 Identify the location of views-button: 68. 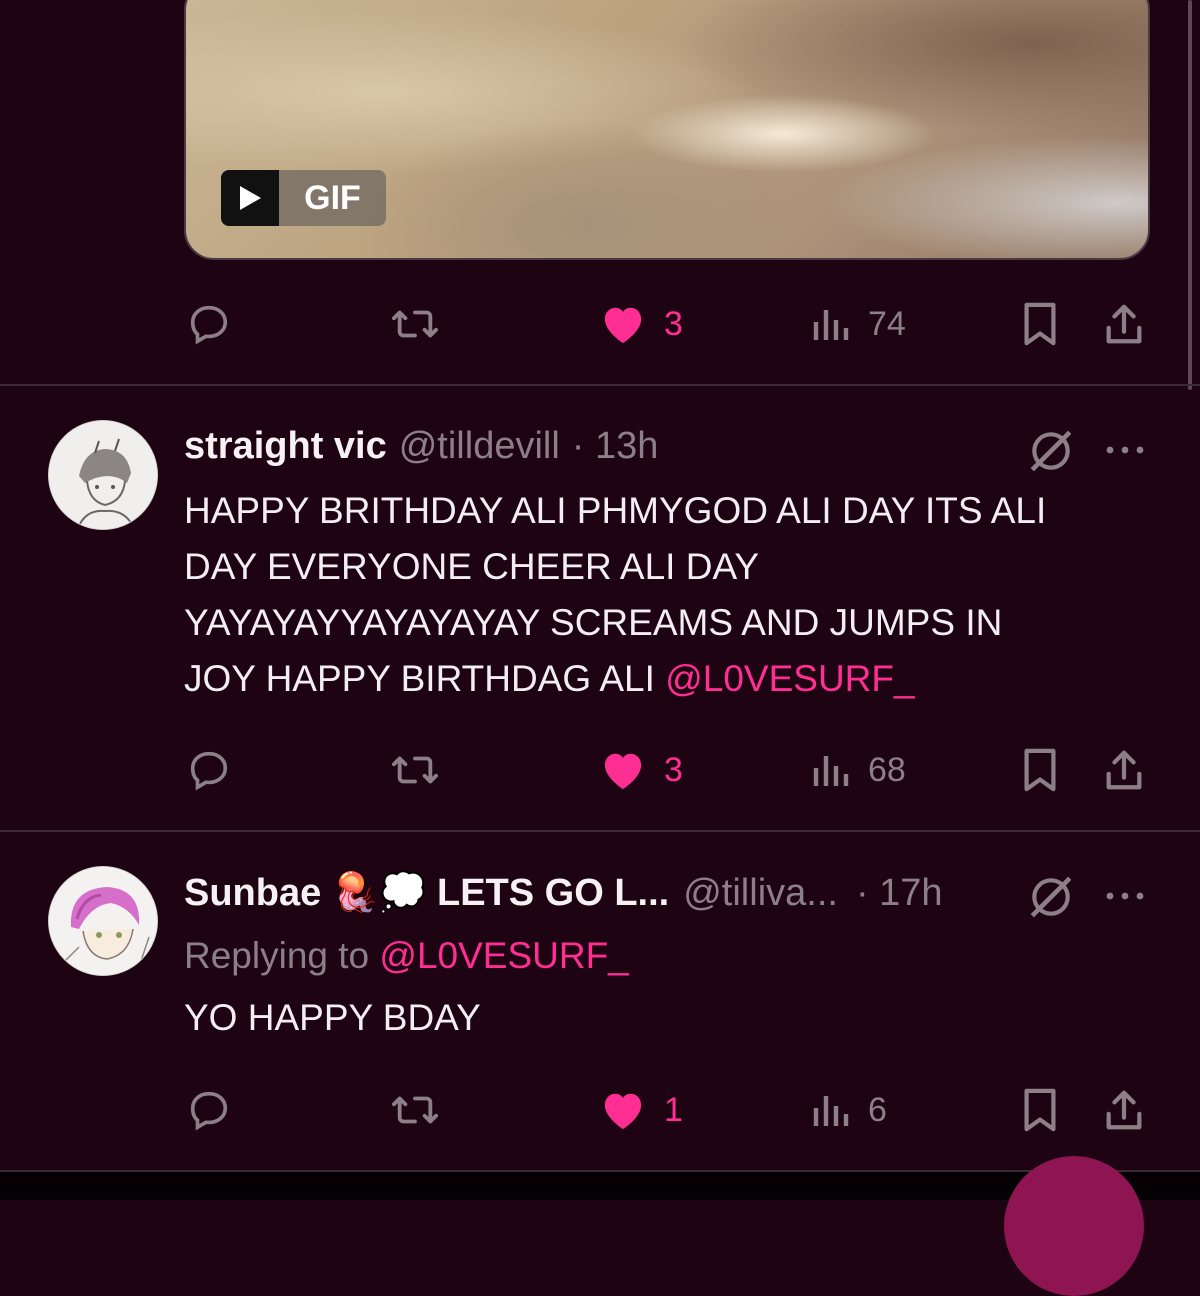
(858, 770).